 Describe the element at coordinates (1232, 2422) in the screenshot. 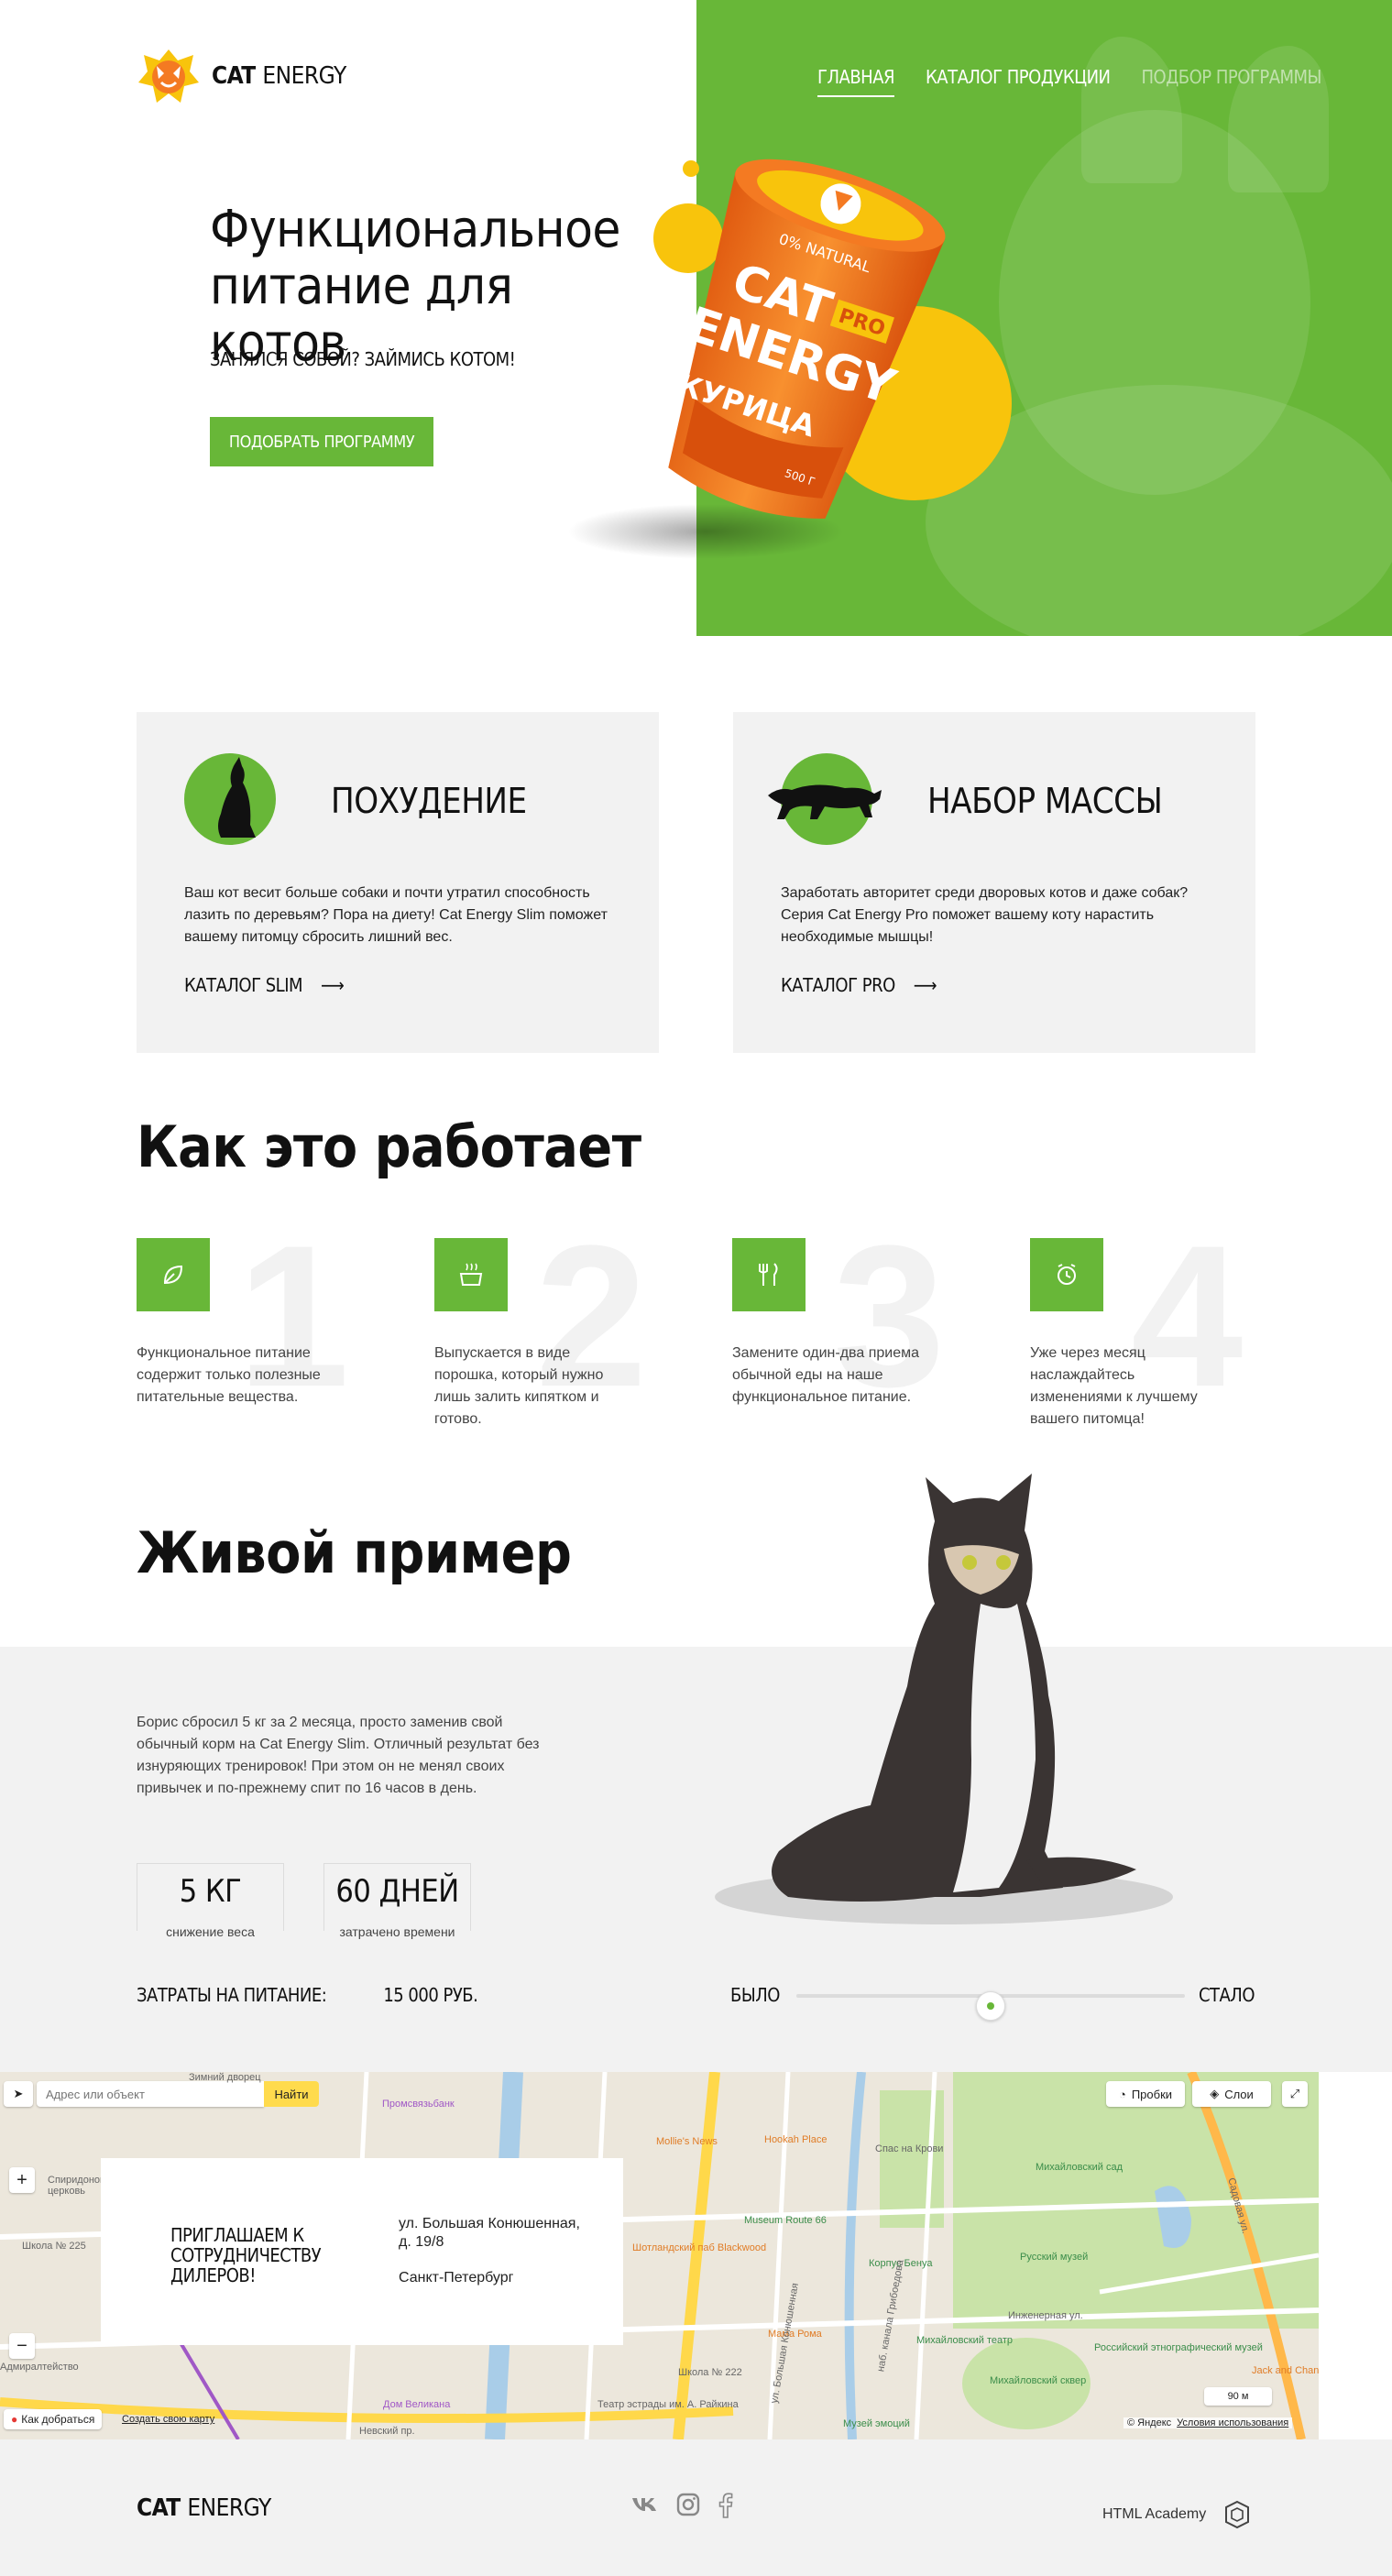

I see `map-terms-link: Условия использования` at that location.